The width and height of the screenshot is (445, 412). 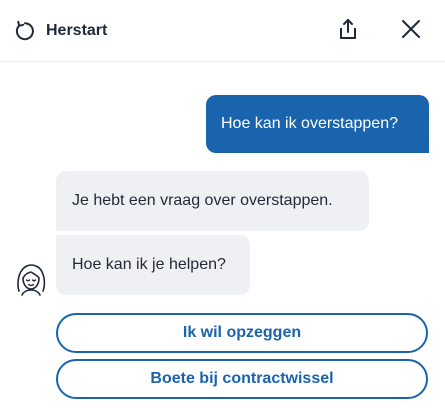 What do you see at coordinates (153, 265) in the screenshot?
I see `bot-message-bubble: Hoe kan ik je helpen?` at bounding box center [153, 265].